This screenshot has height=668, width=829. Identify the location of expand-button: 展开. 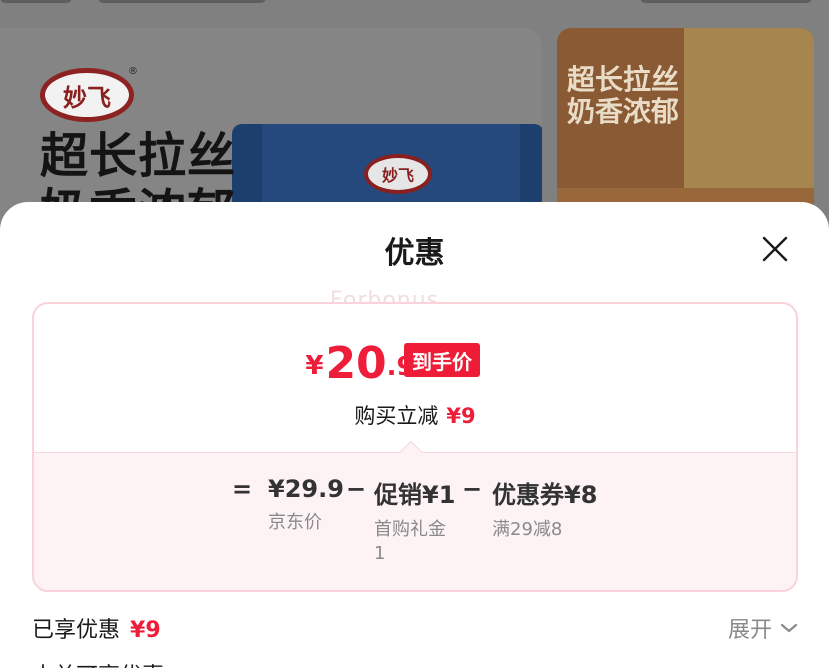
(763, 628).